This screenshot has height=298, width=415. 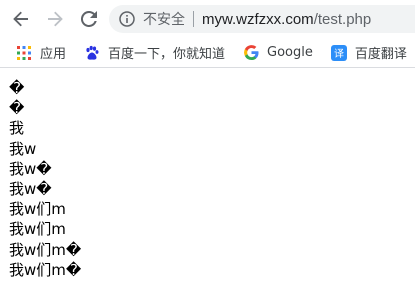 I want to click on url-text: myw.wzfzxx.com/test.php, so click(x=286, y=19).